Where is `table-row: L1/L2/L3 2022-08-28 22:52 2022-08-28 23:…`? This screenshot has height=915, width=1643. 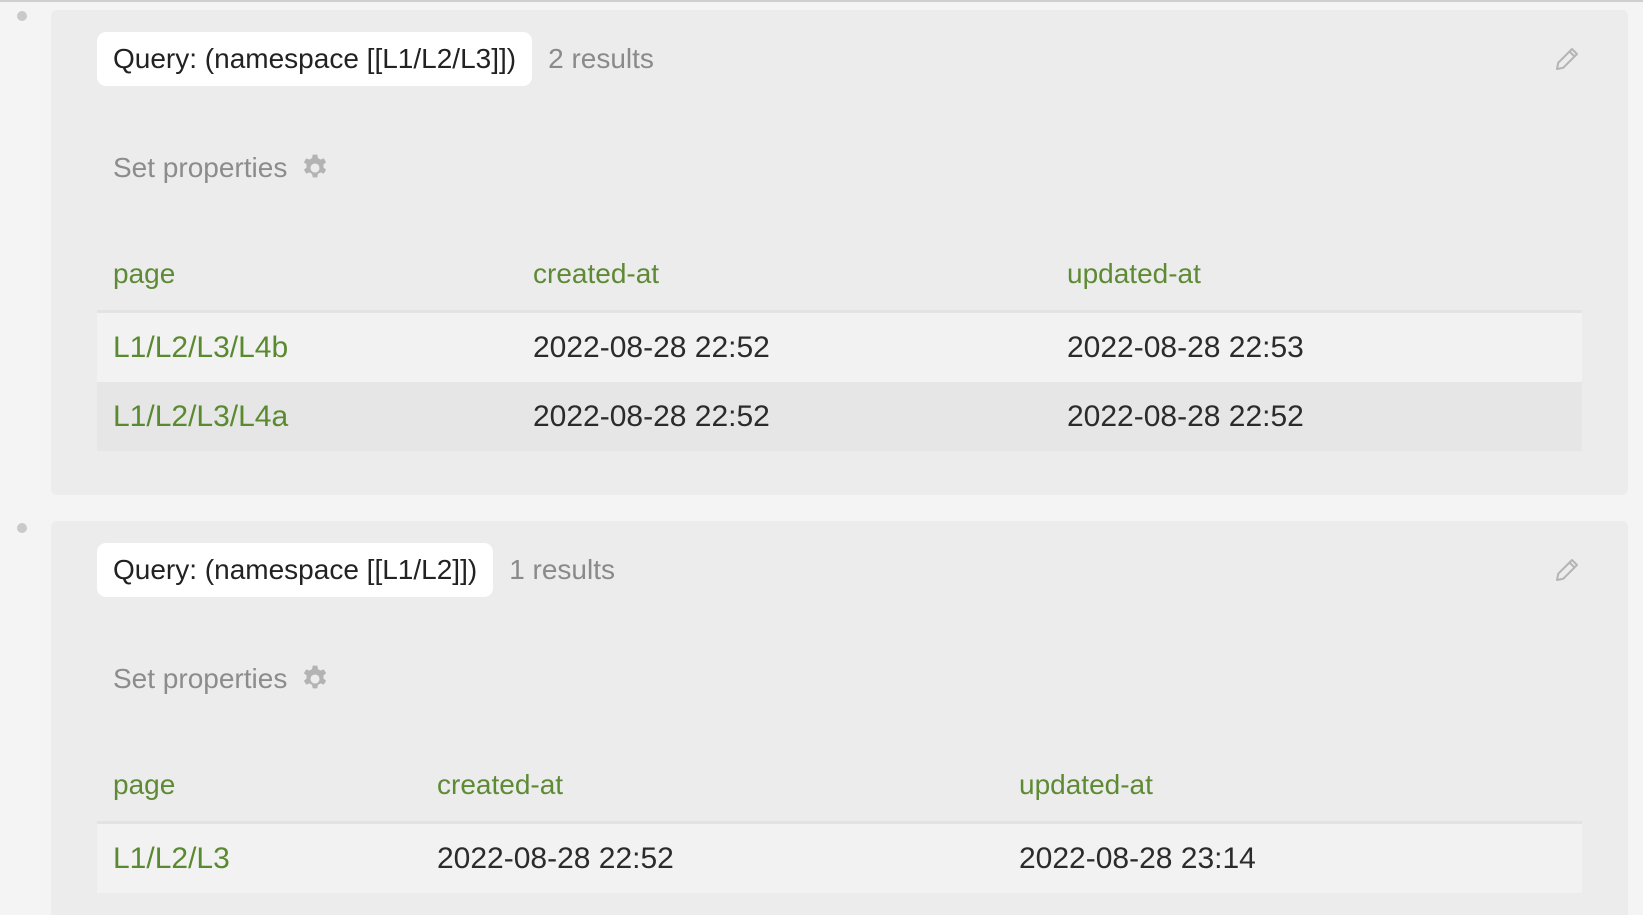
table-row: L1/L2/L3 2022-08-28 22:52 2022-08-28 23:… is located at coordinates (839, 858).